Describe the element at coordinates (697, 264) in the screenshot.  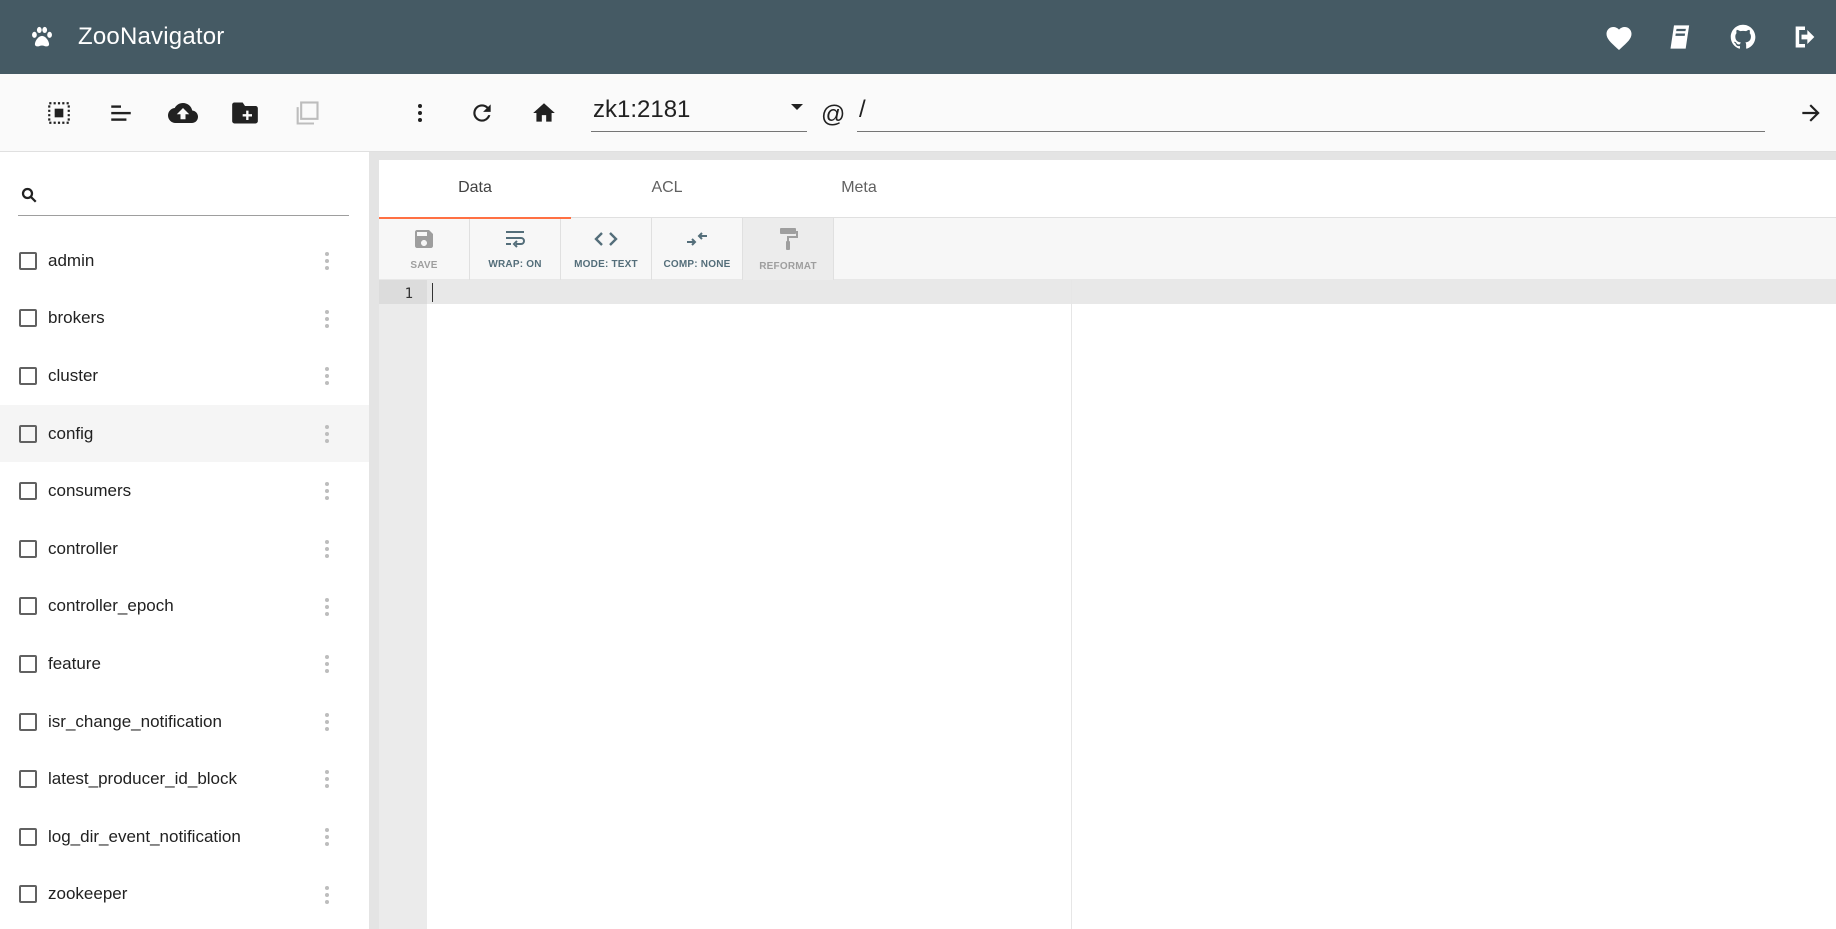
I see `compression-label: COMP: NONE` at that location.